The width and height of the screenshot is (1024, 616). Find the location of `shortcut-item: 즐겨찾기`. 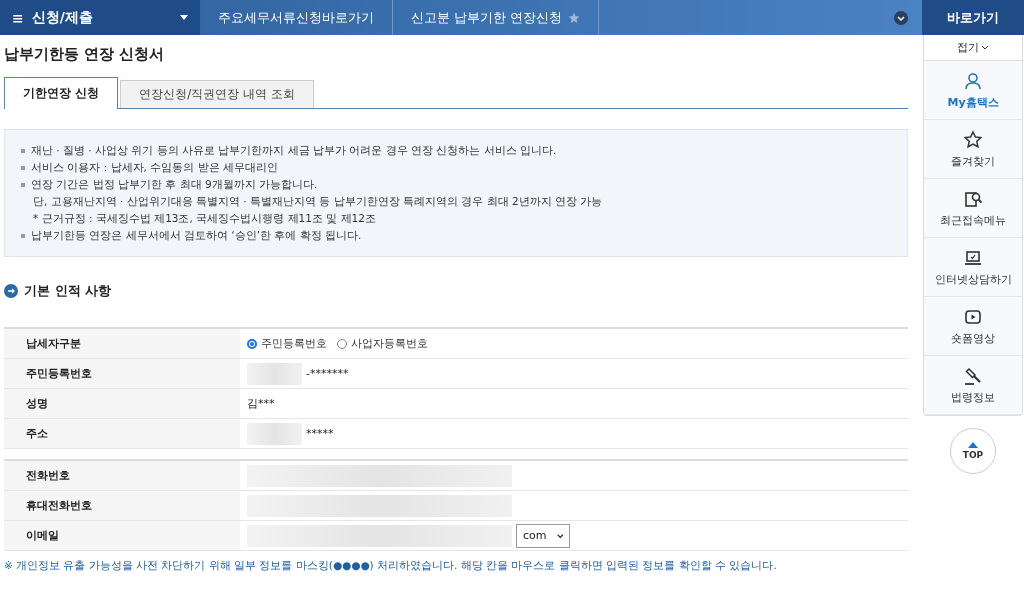

shortcut-item: 즐겨찾기 is located at coordinates (973, 149).